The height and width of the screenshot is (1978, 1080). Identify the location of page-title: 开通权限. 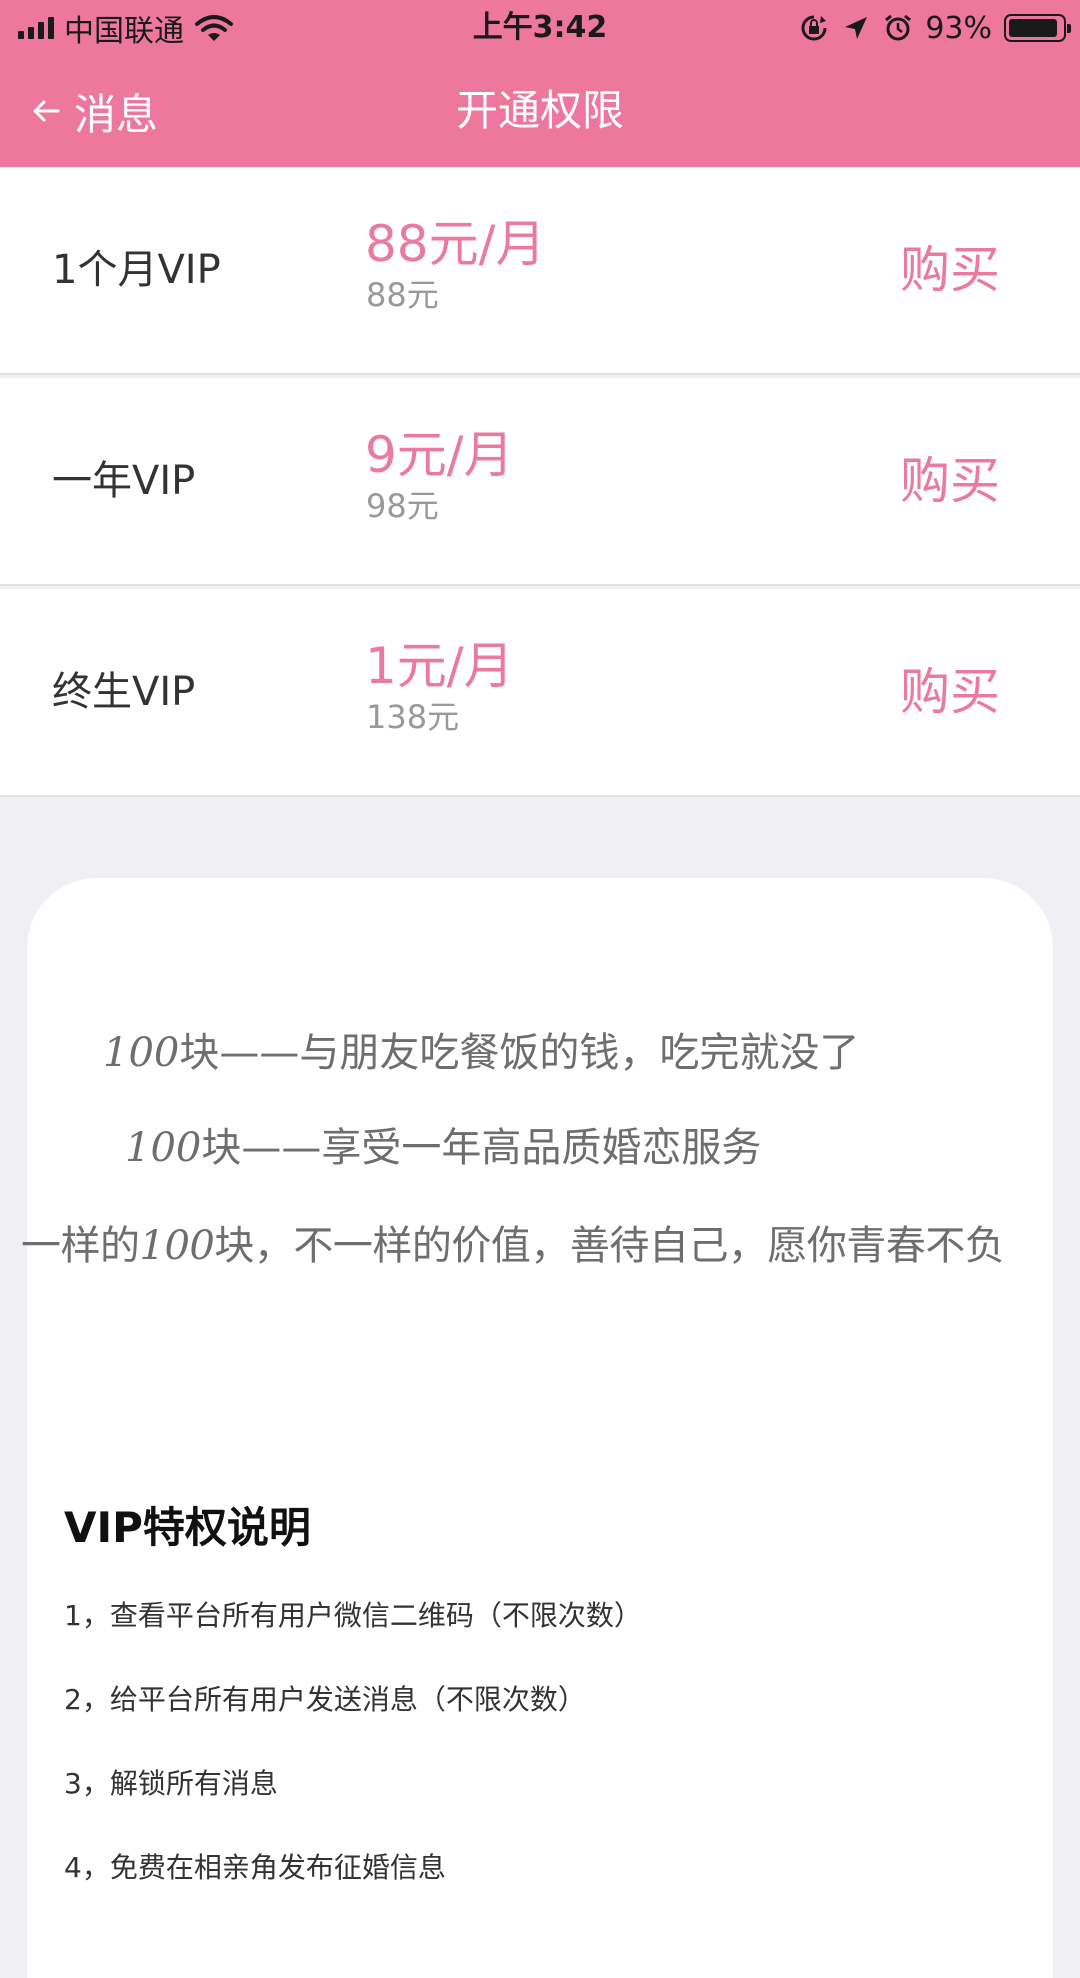
(539, 110).